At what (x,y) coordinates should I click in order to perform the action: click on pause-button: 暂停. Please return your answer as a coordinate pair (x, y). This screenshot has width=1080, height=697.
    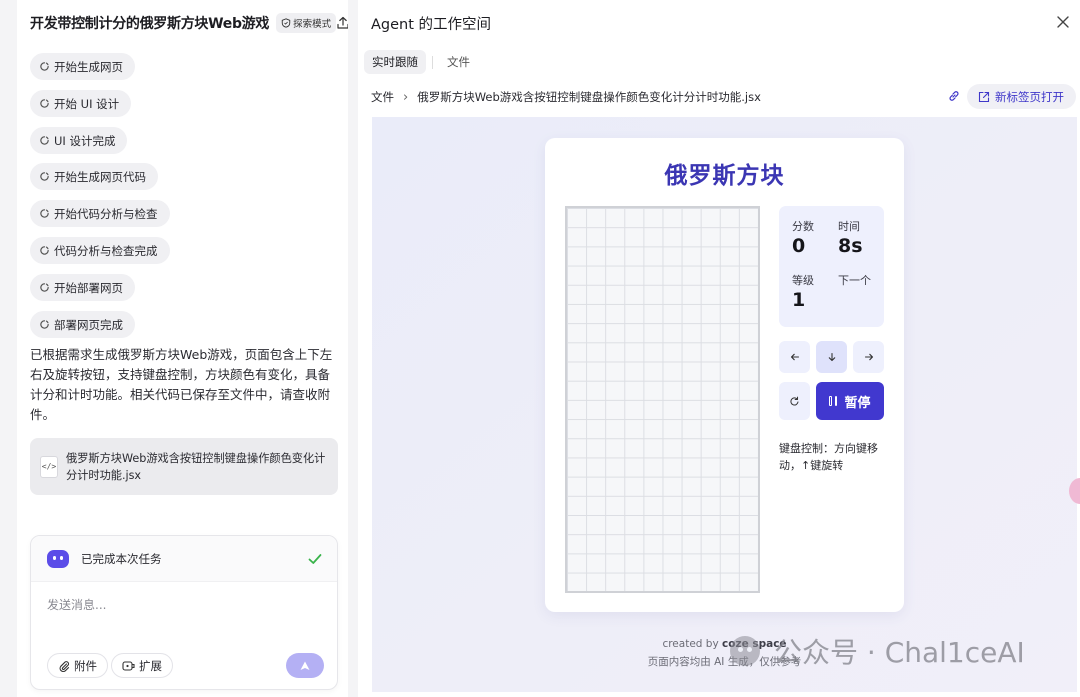
    Looking at the image, I should click on (850, 401).